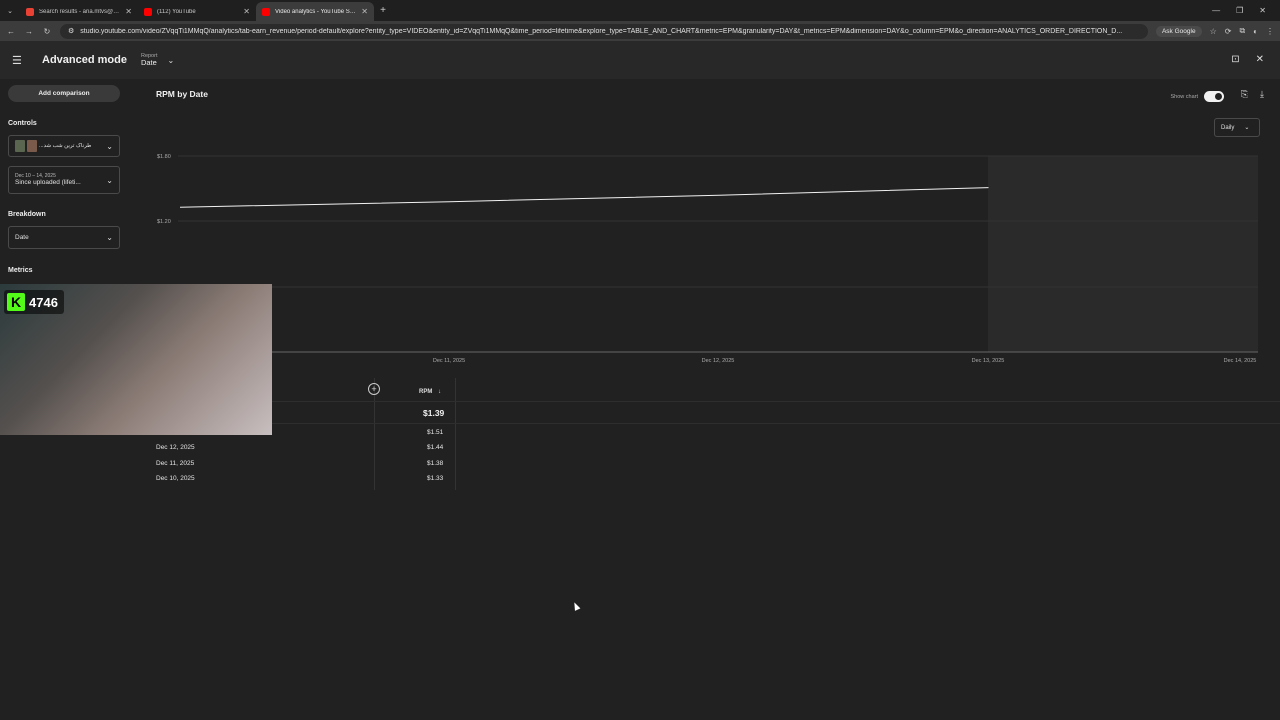 The height and width of the screenshot is (720, 1280). Describe the element at coordinates (16, 302) in the screenshot. I see `kick-logo-icon: K` at that location.